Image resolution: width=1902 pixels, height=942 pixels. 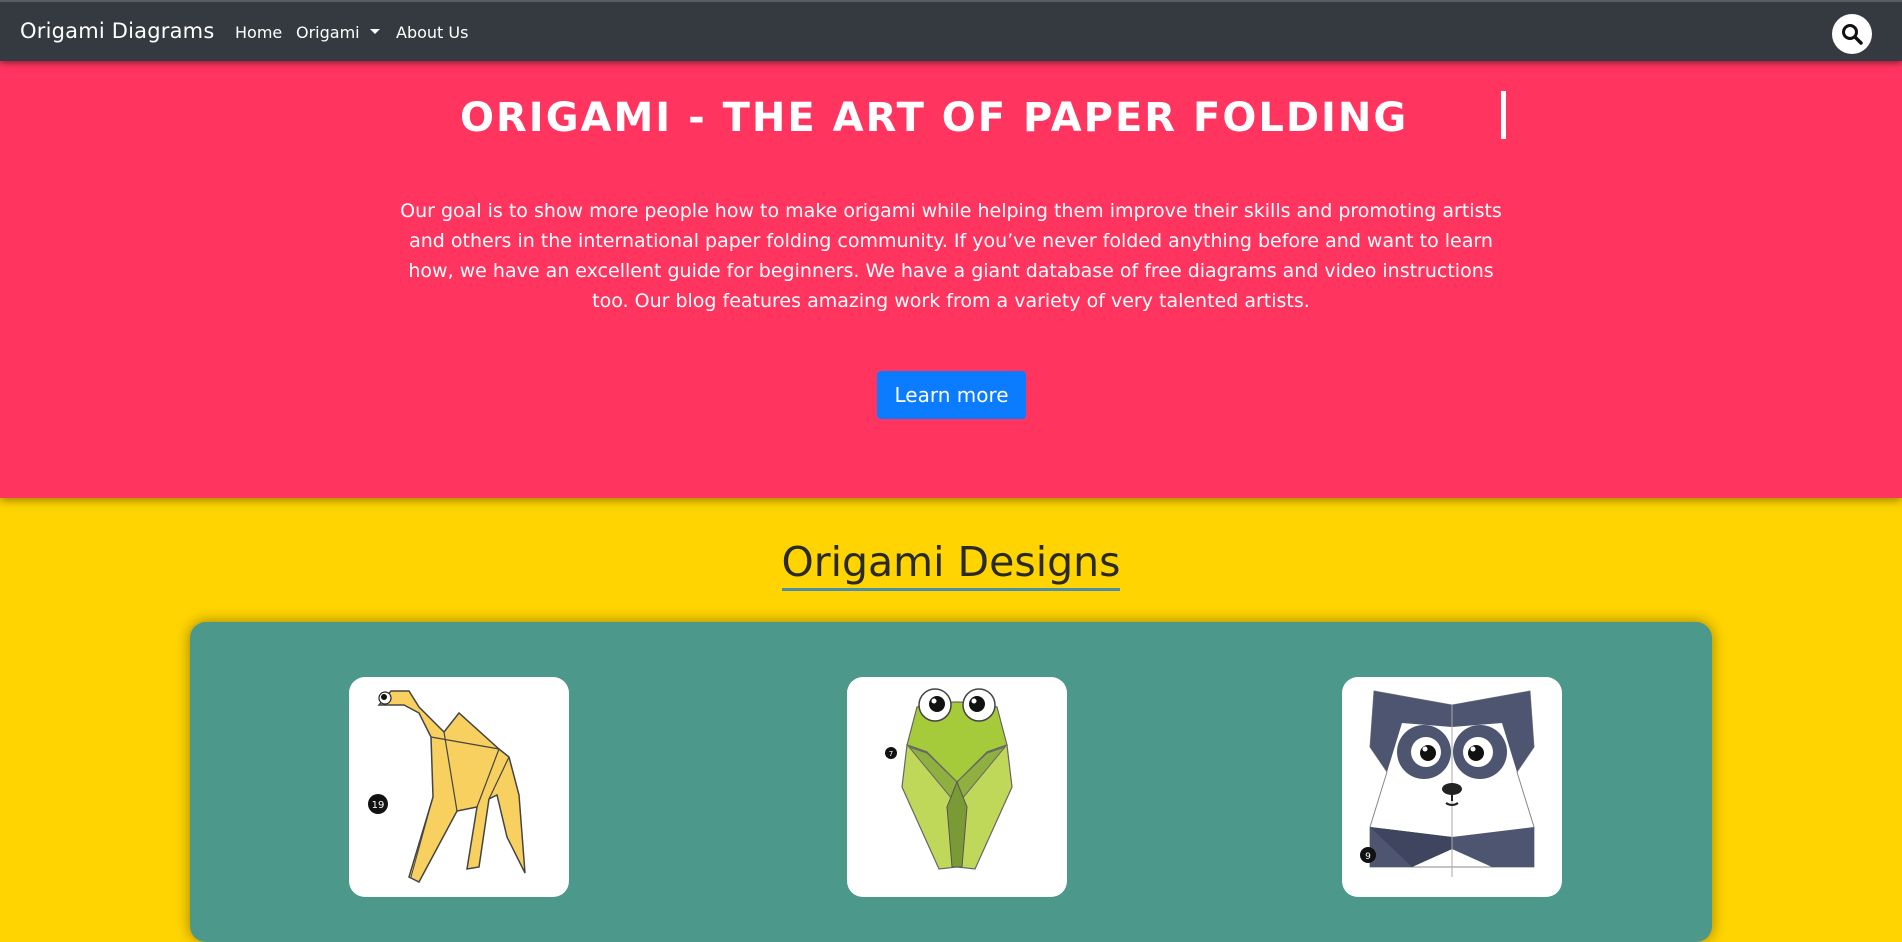 I want to click on card-camel: 19, so click(x=459, y=787).